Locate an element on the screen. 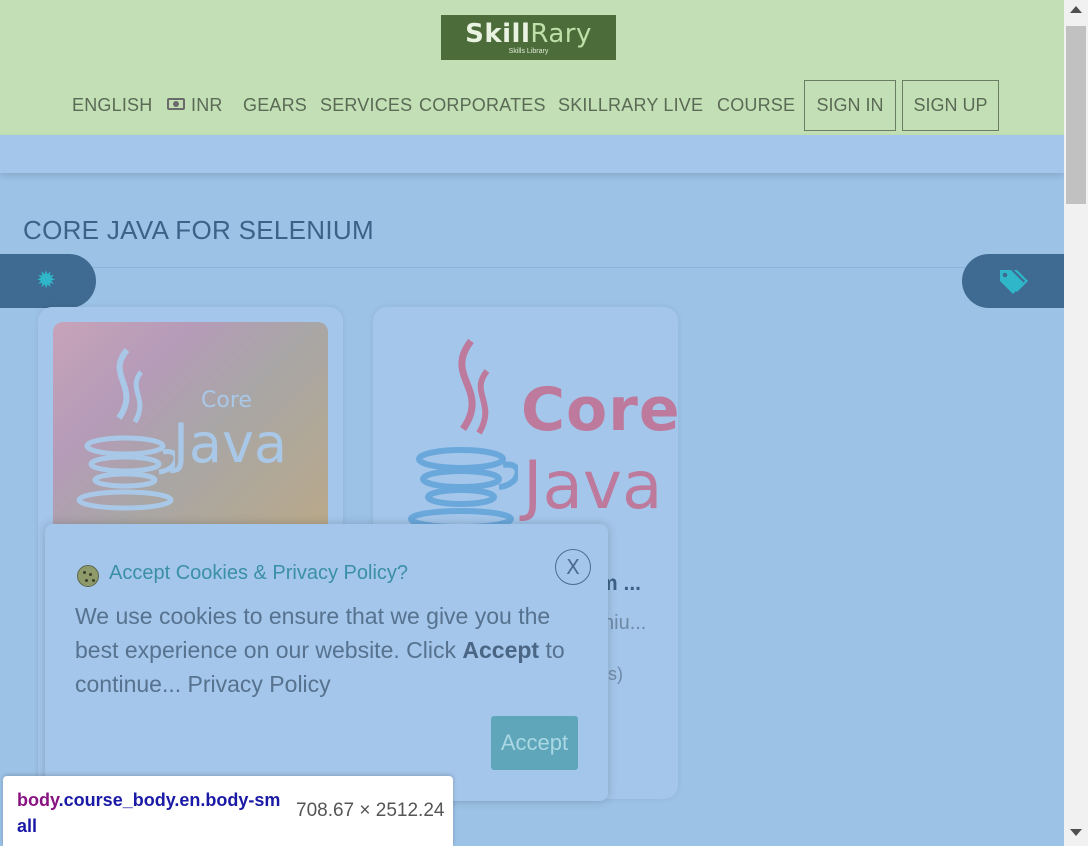 This screenshot has width=1088, height=846. scroll-up-arrow-icon is located at coordinates (1076, 9).